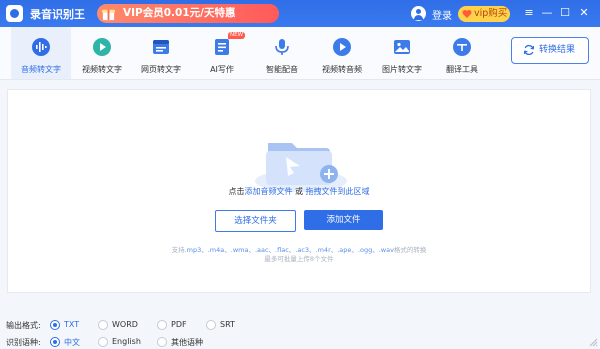 This screenshot has height=349, width=600. Describe the element at coordinates (402, 47) in the screenshot. I see `image-to-text-icon` at that location.